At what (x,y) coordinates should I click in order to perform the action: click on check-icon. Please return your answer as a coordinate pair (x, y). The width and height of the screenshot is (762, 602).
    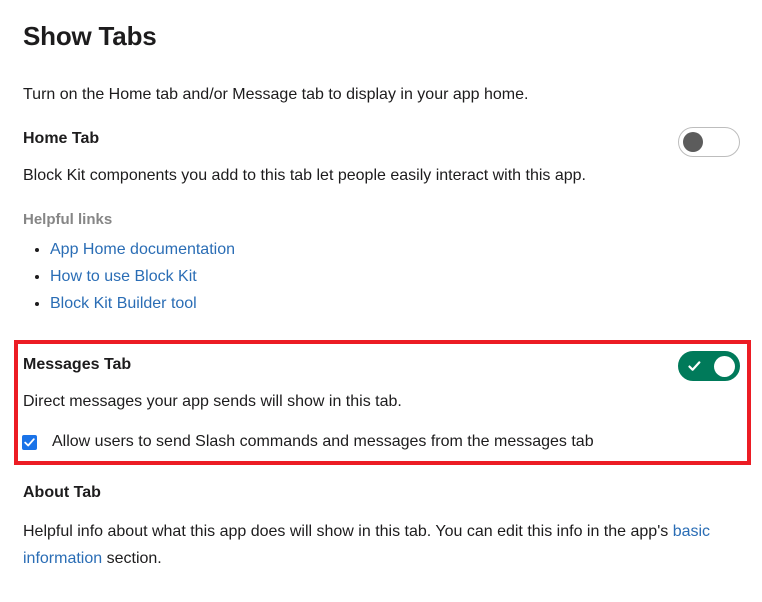
    Looking at the image, I should click on (29, 441).